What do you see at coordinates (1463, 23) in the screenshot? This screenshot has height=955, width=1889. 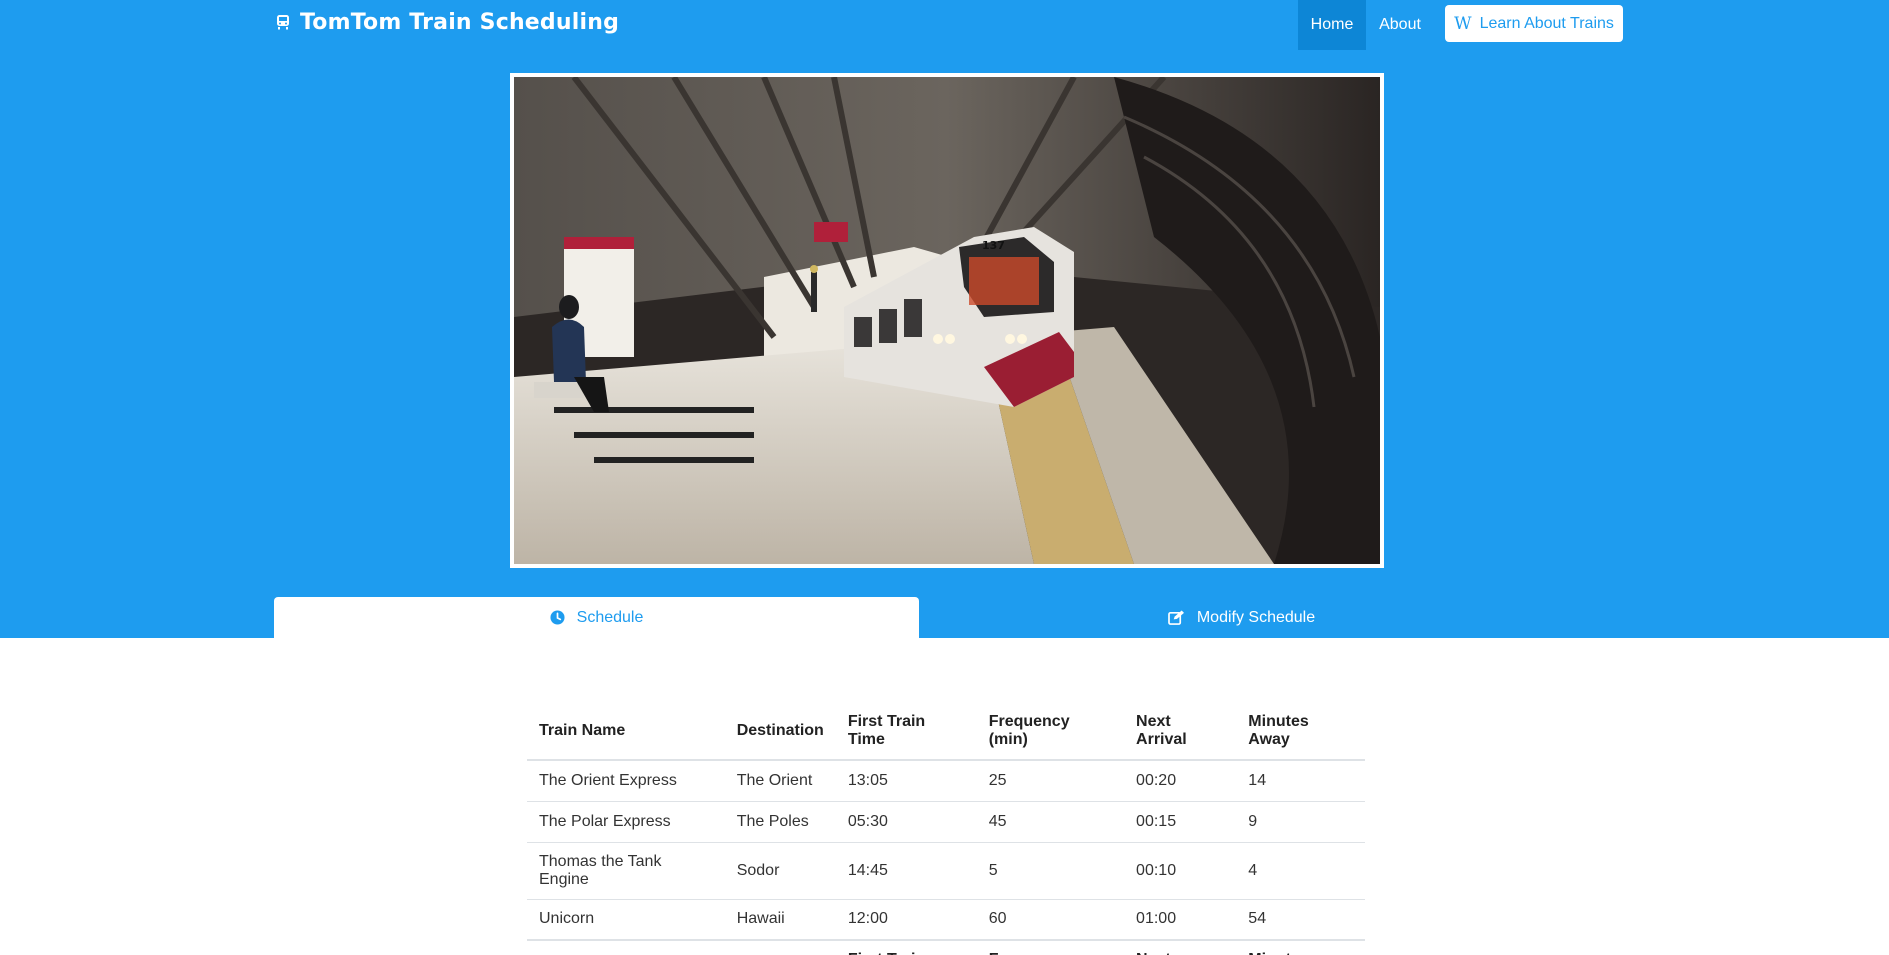 I see `wikipedia-icon: W` at bounding box center [1463, 23].